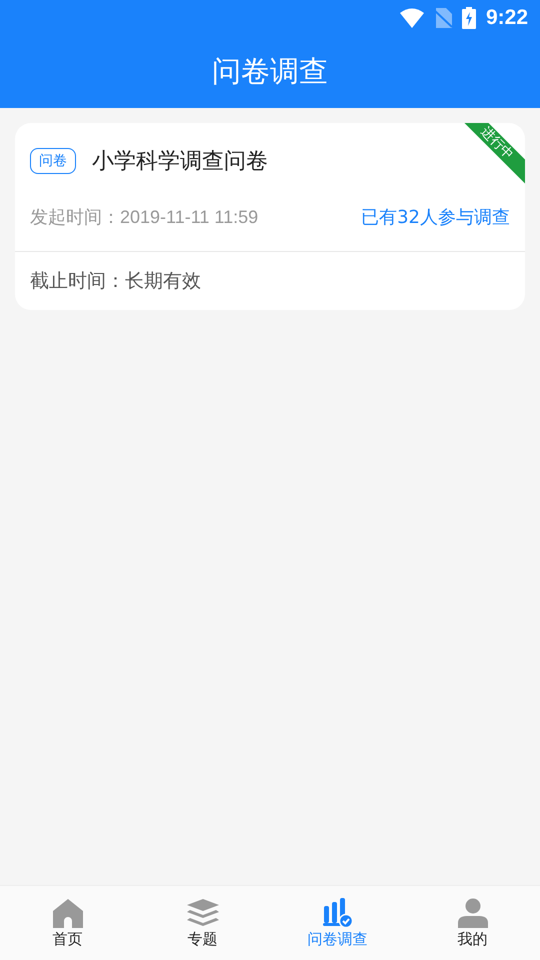 This screenshot has width=540, height=960. Describe the element at coordinates (68, 913) in the screenshot. I see `house-icon` at that location.